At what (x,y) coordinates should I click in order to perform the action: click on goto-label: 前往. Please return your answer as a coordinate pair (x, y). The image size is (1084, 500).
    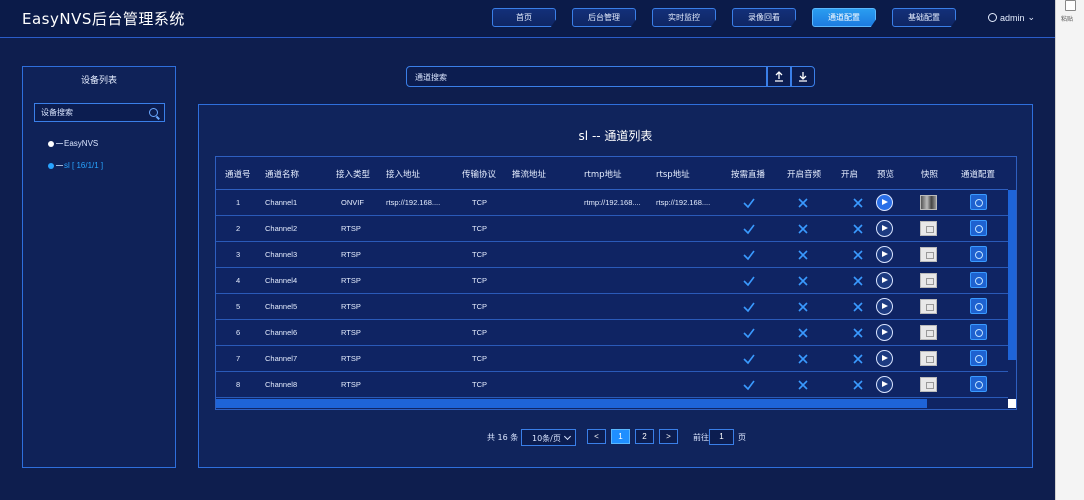
    Looking at the image, I should click on (701, 437).